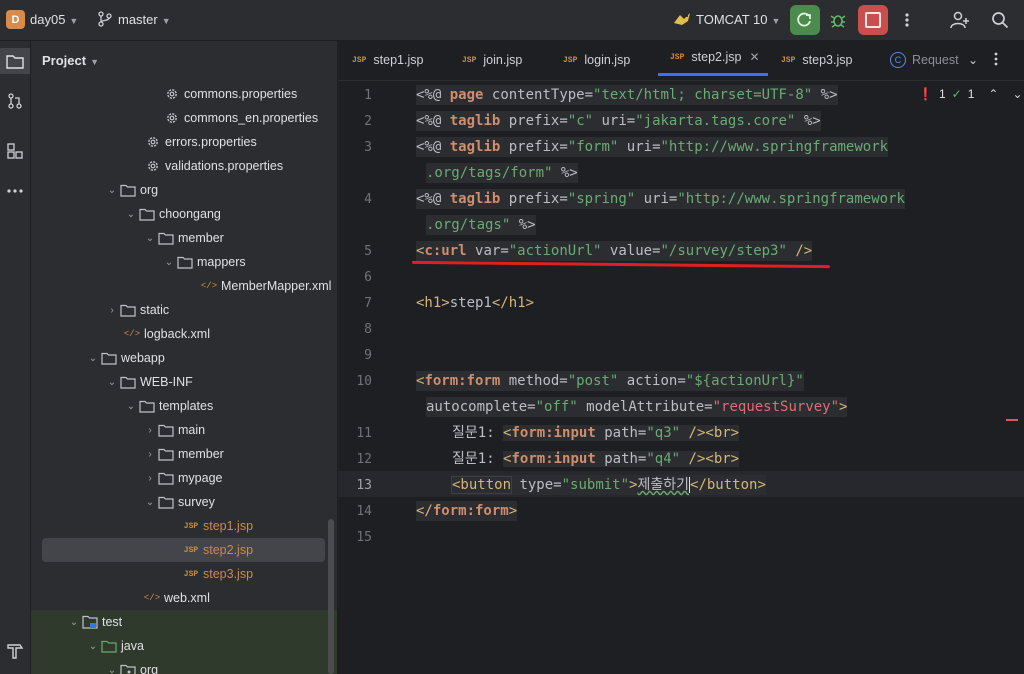  Describe the element at coordinates (838, 20) in the screenshot. I see `debug-button` at that location.